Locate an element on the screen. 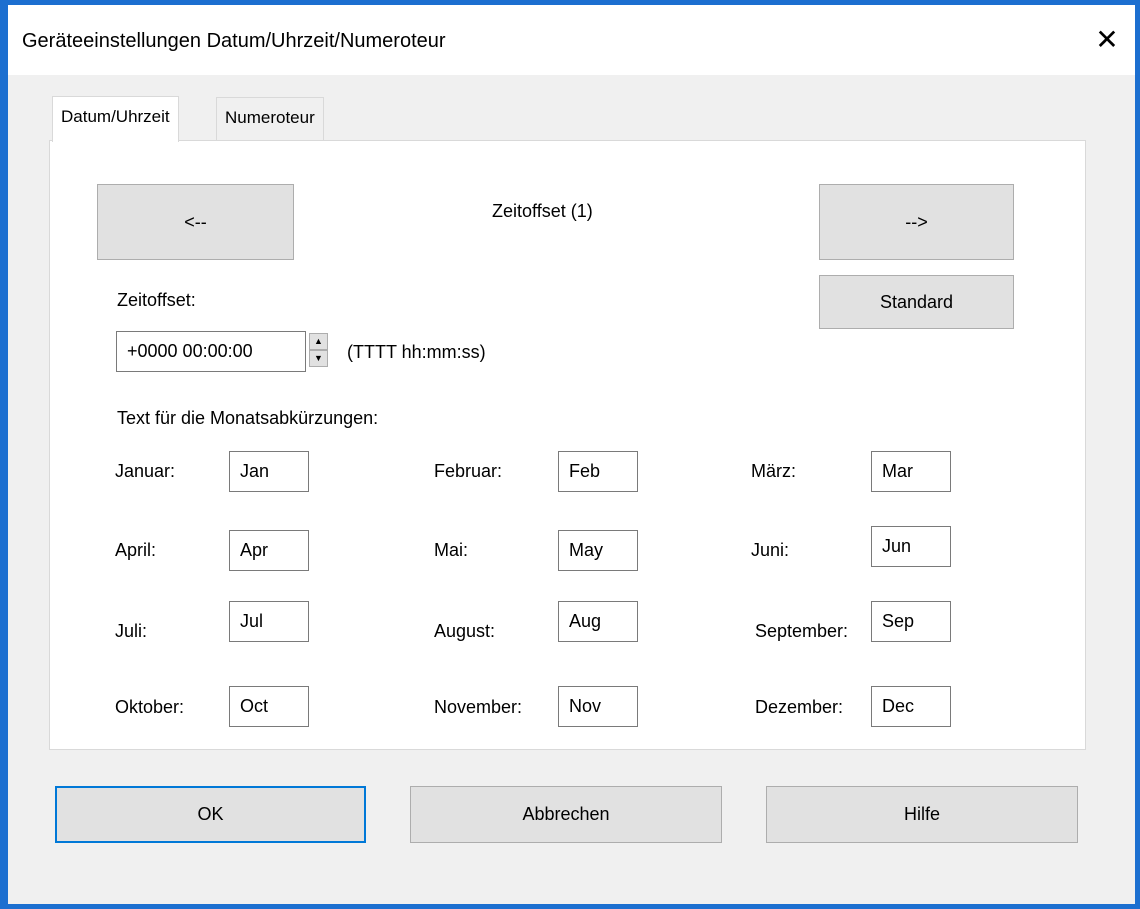 This screenshot has height=909, width=1140. month-field-august: Aug is located at coordinates (598, 621).